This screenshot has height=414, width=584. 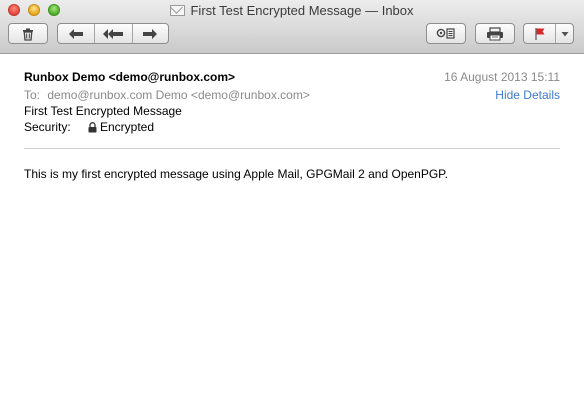 I want to click on red-flag-icon, so click(x=540, y=33).